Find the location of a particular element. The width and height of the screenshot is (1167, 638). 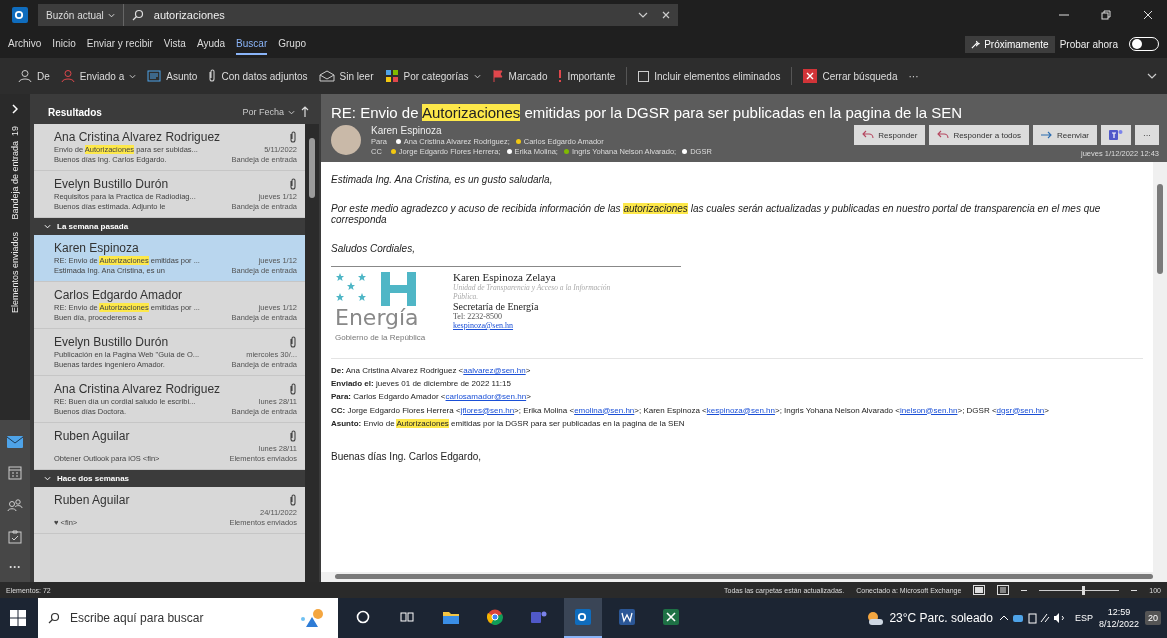

paperclip-icon is located at coordinates (212, 76).